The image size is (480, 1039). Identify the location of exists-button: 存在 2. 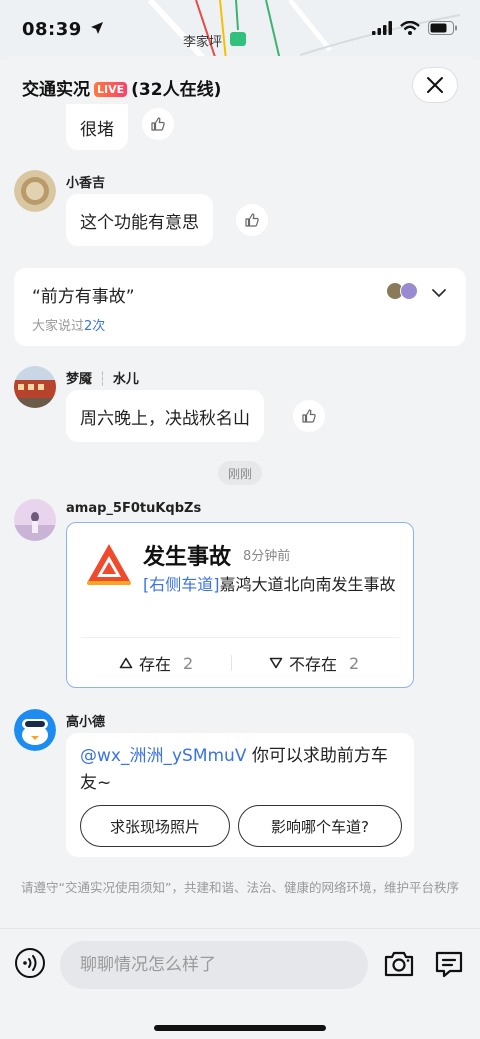
(156, 663).